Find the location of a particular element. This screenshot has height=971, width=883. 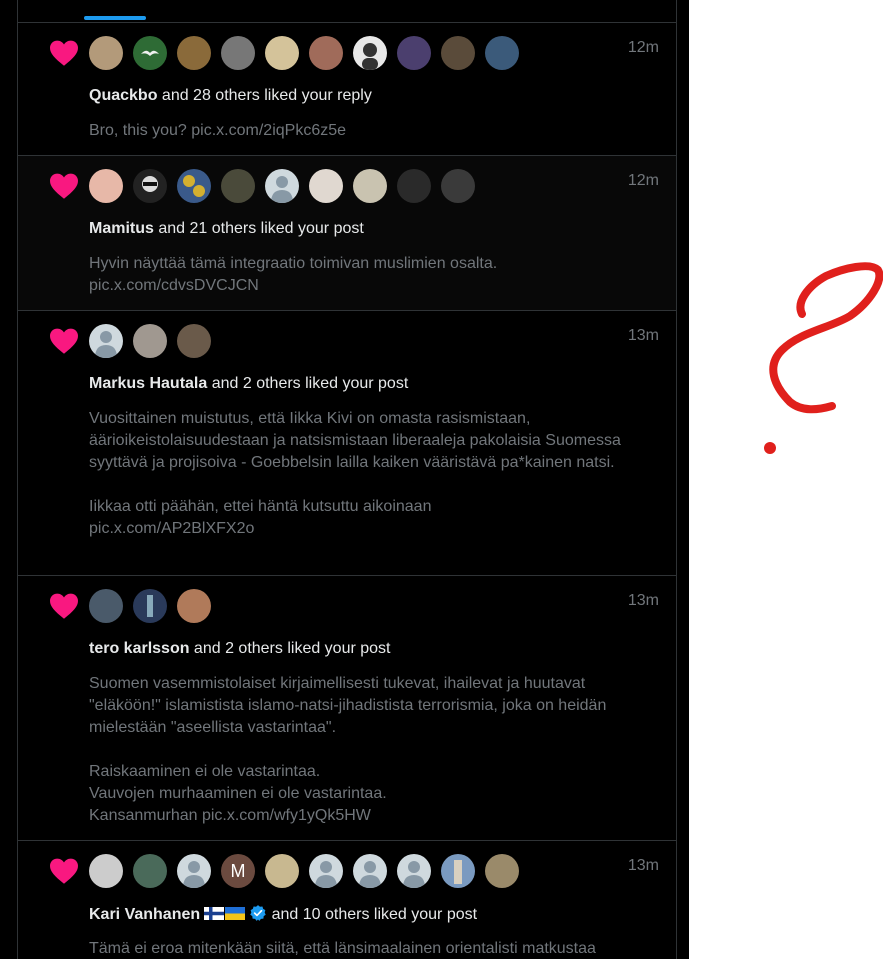

notification-summary: Mamitus and 21 others liked your post is located at coordinates (226, 229).